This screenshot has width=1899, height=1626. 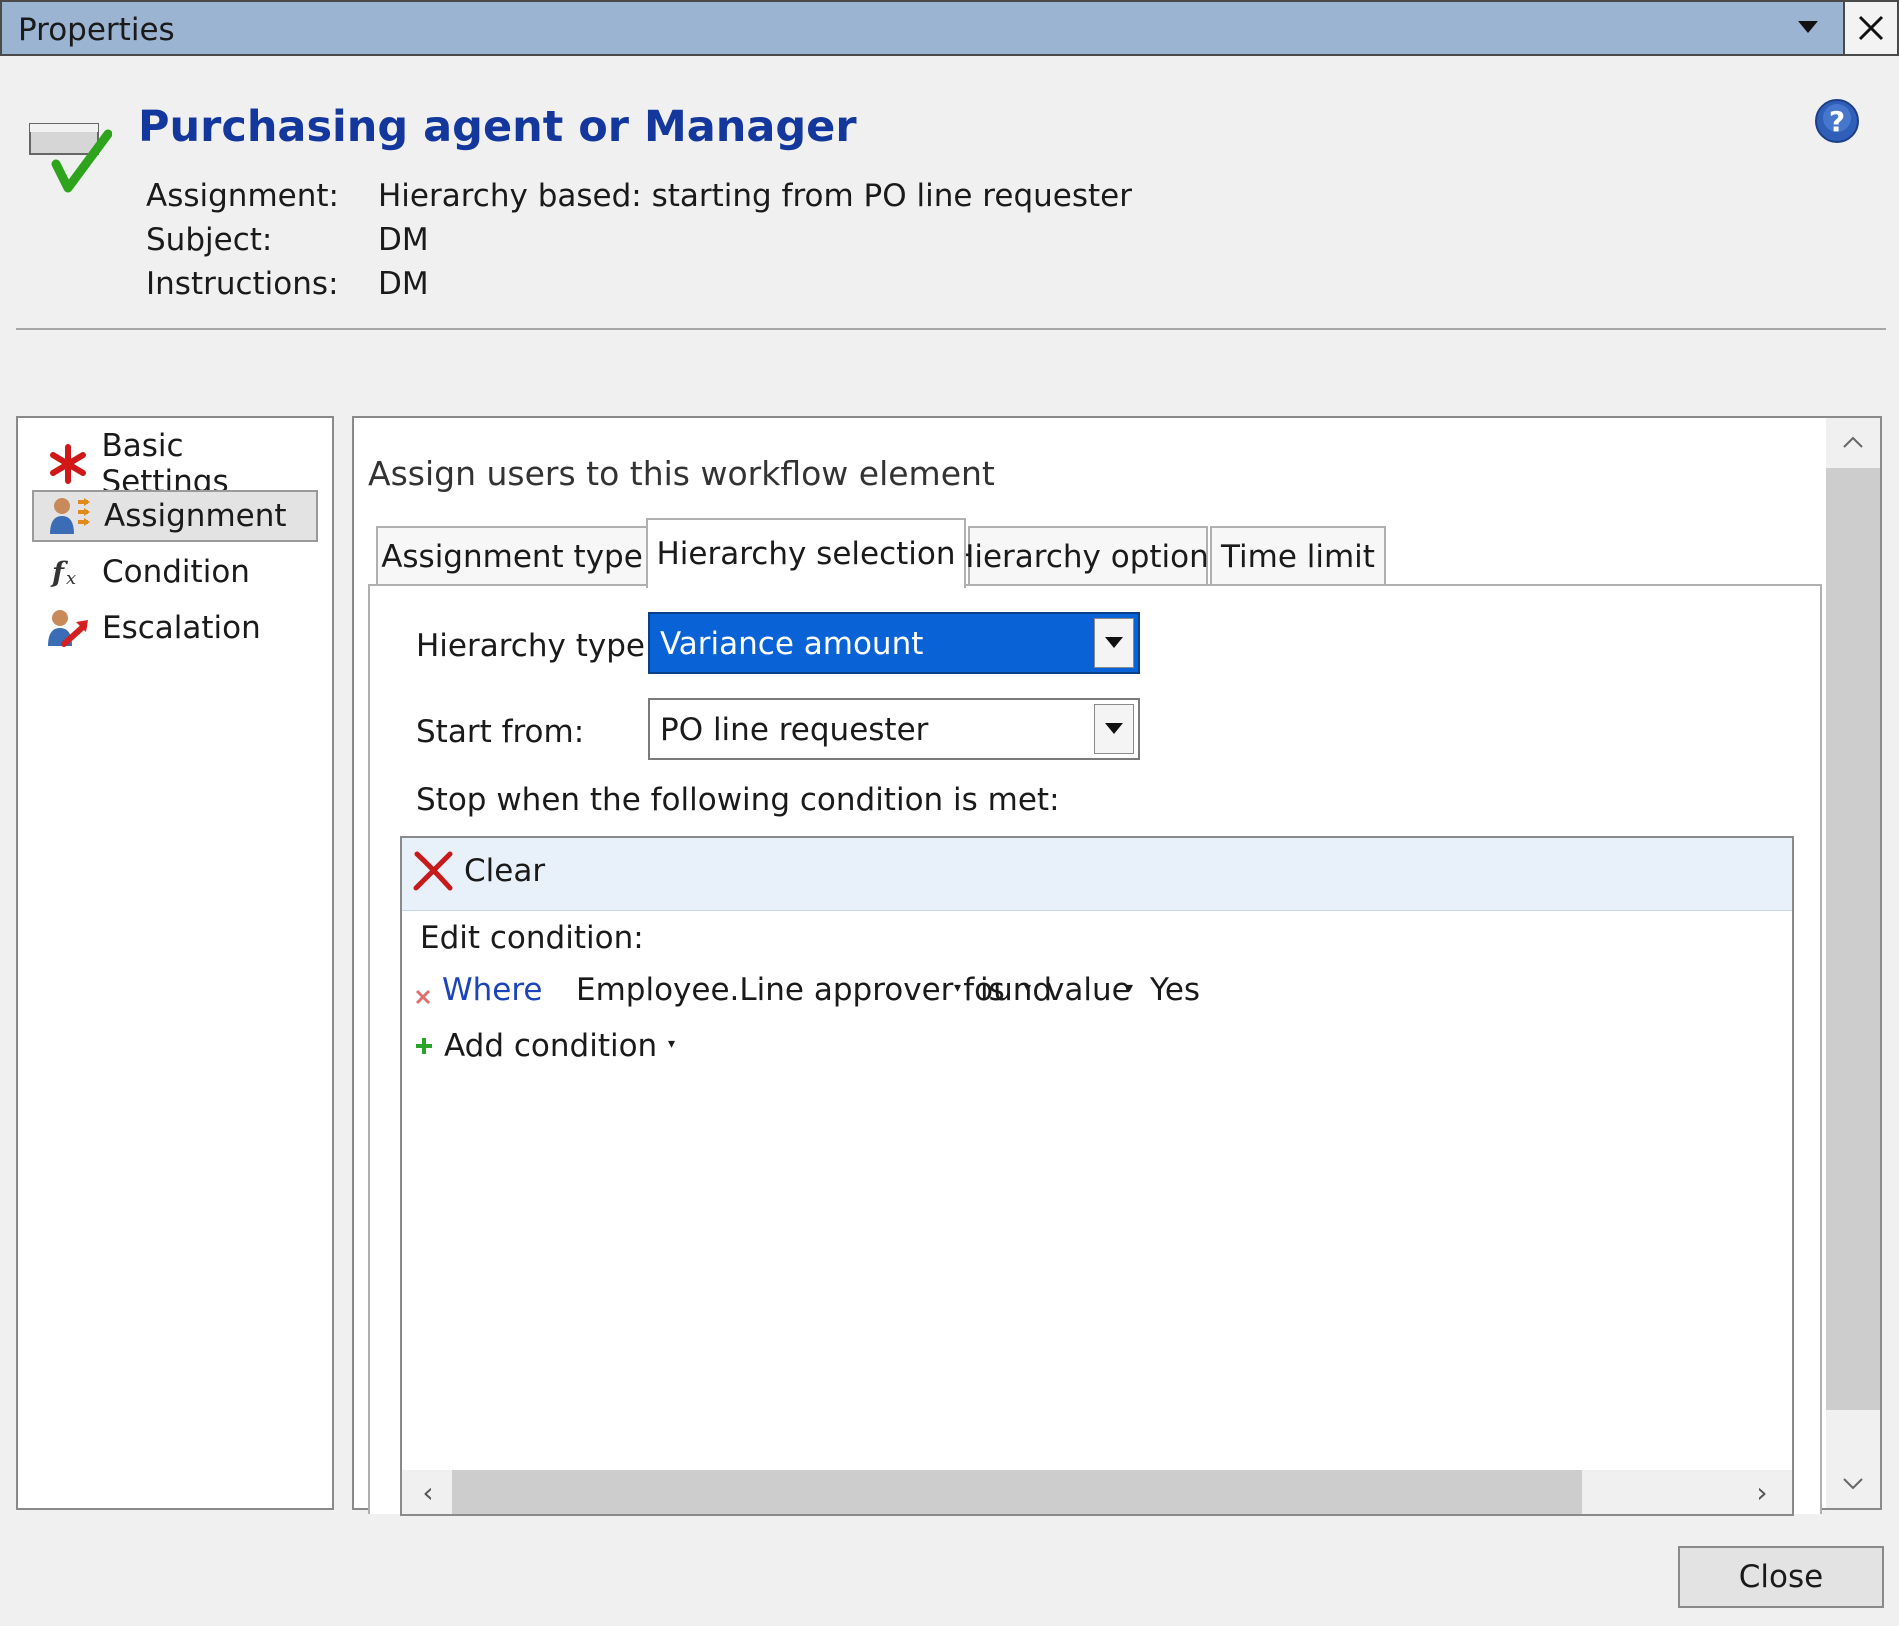 What do you see at coordinates (242, 284) in the screenshot?
I see `info-label: Instructions:` at bounding box center [242, 284].